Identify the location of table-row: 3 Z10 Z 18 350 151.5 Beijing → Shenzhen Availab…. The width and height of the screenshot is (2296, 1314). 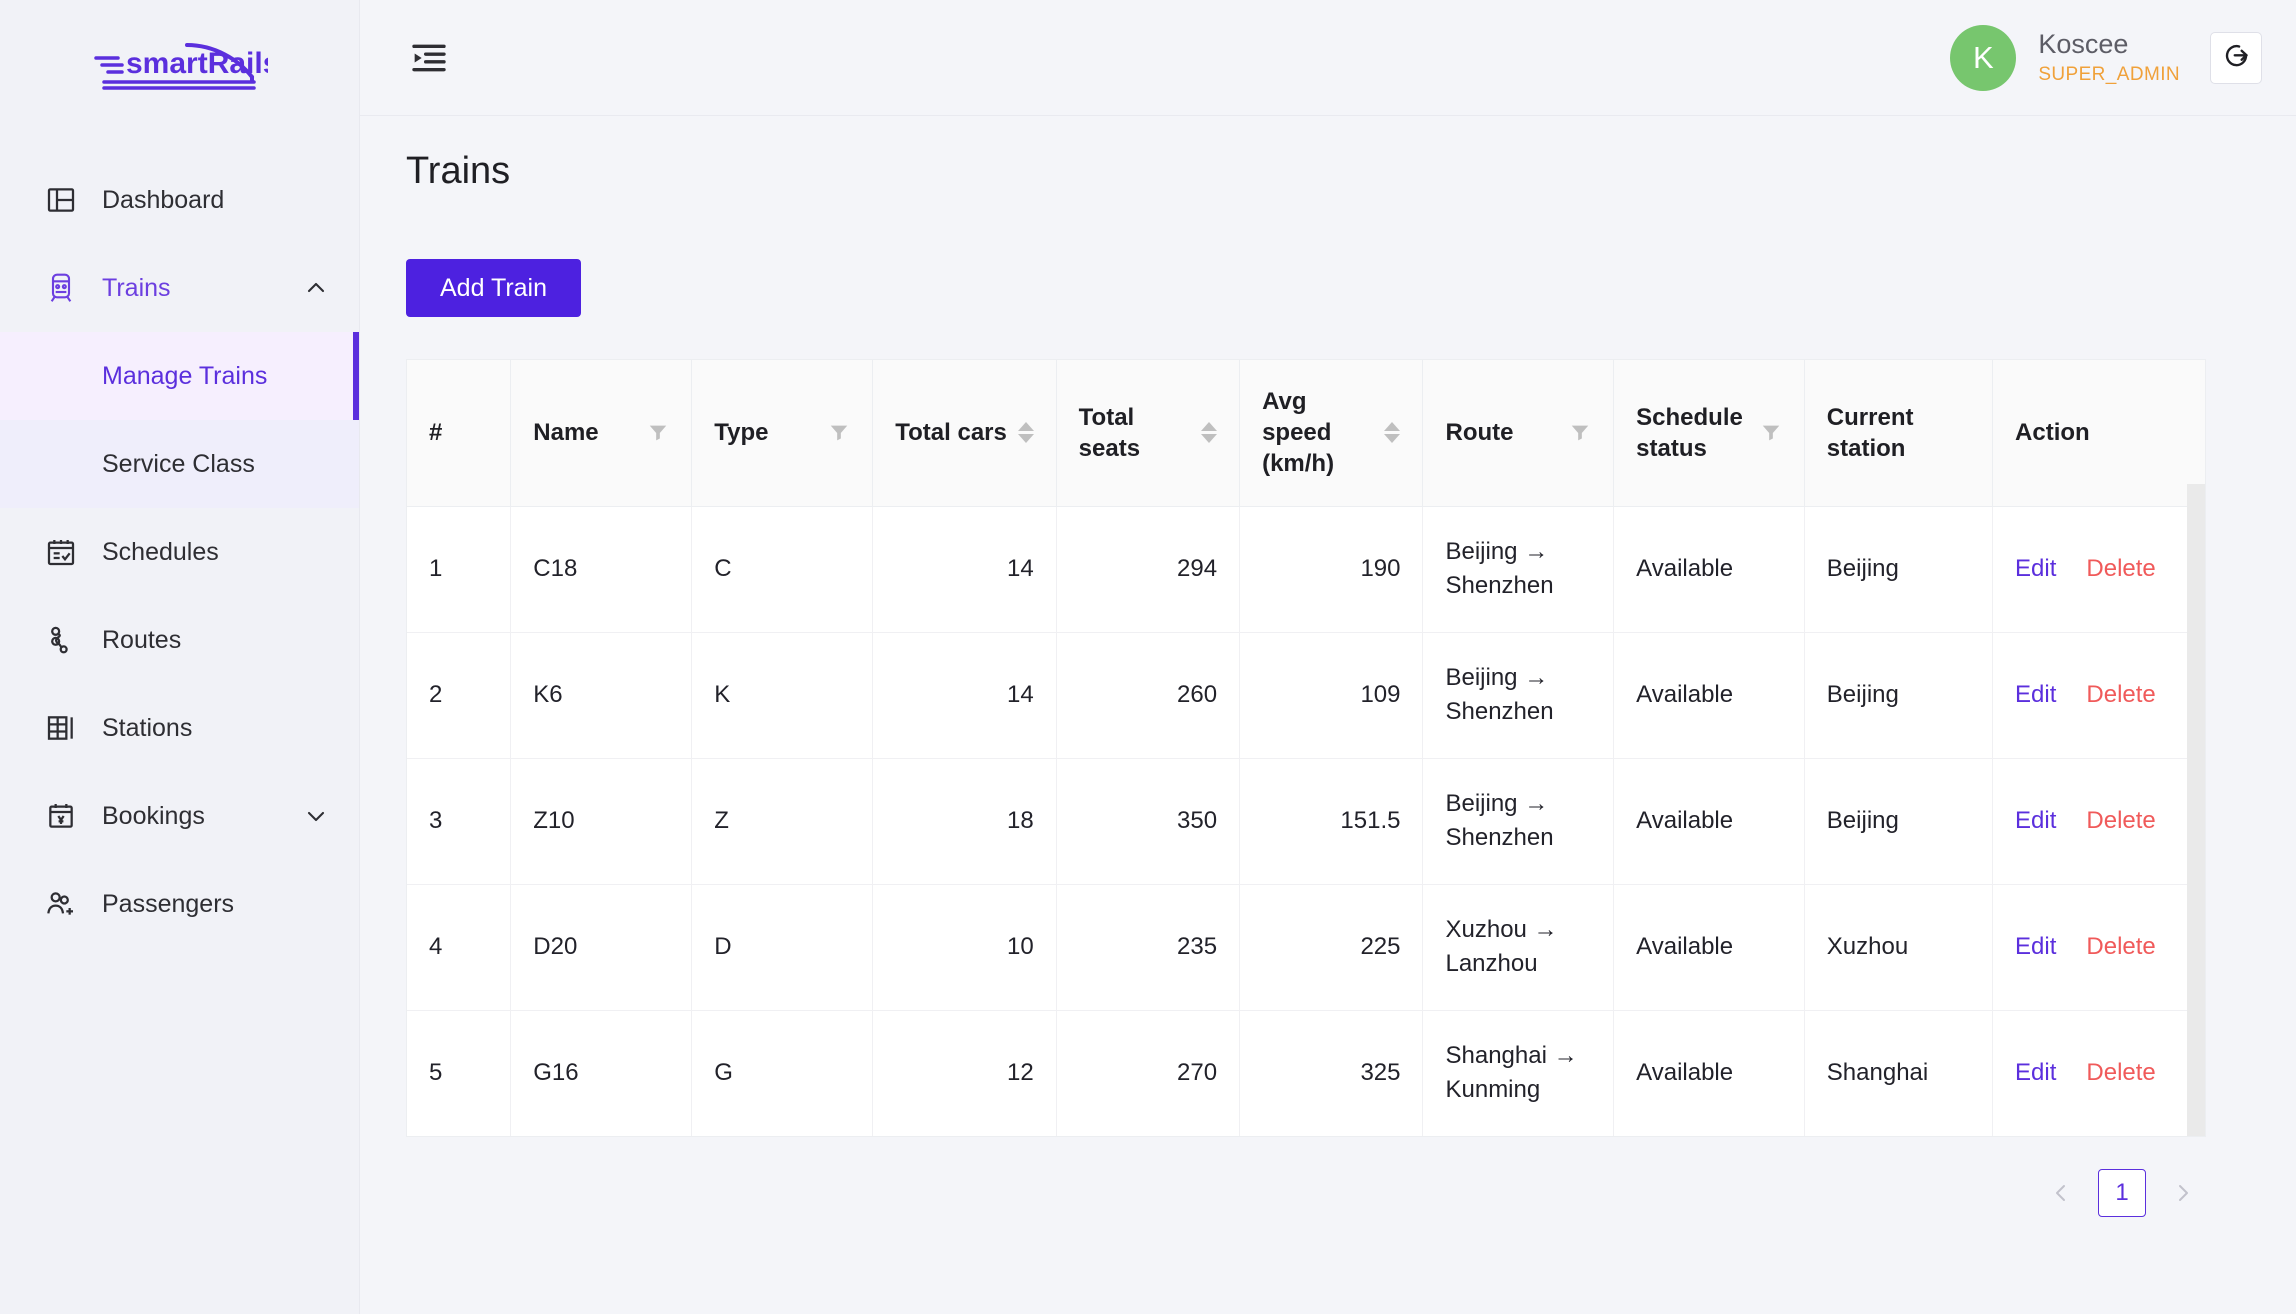
(1306, 821).